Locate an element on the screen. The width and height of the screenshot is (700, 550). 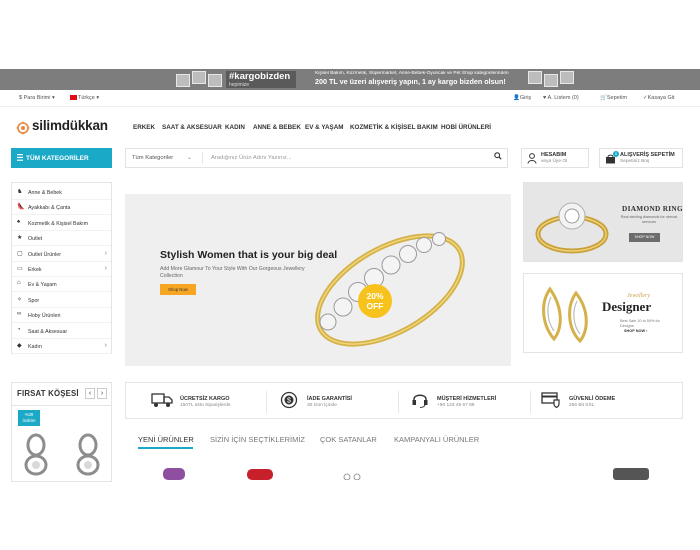
nav-item-kadin: KADIN is located at coordinates (235, 127).